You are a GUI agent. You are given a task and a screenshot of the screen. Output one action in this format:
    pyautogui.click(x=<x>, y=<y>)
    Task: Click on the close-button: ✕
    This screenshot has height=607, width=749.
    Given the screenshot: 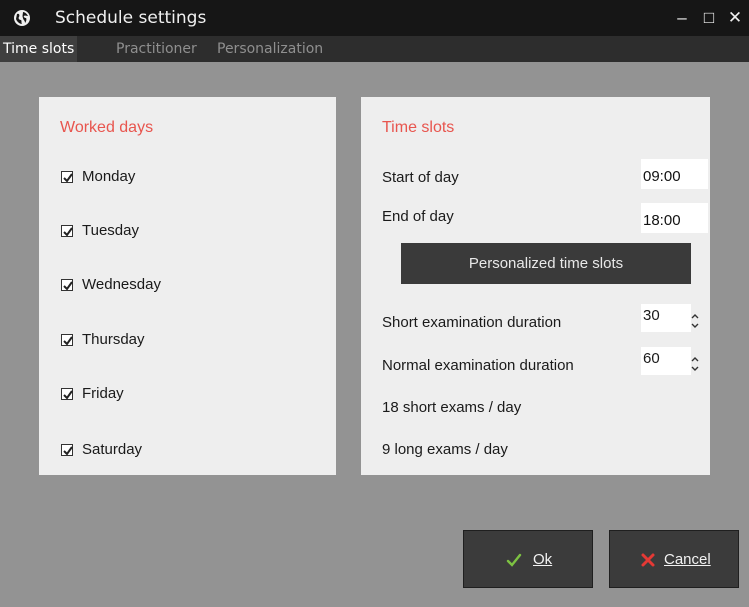 What is the action you would take?
    pyautogui.click(x=735, y=18)
    